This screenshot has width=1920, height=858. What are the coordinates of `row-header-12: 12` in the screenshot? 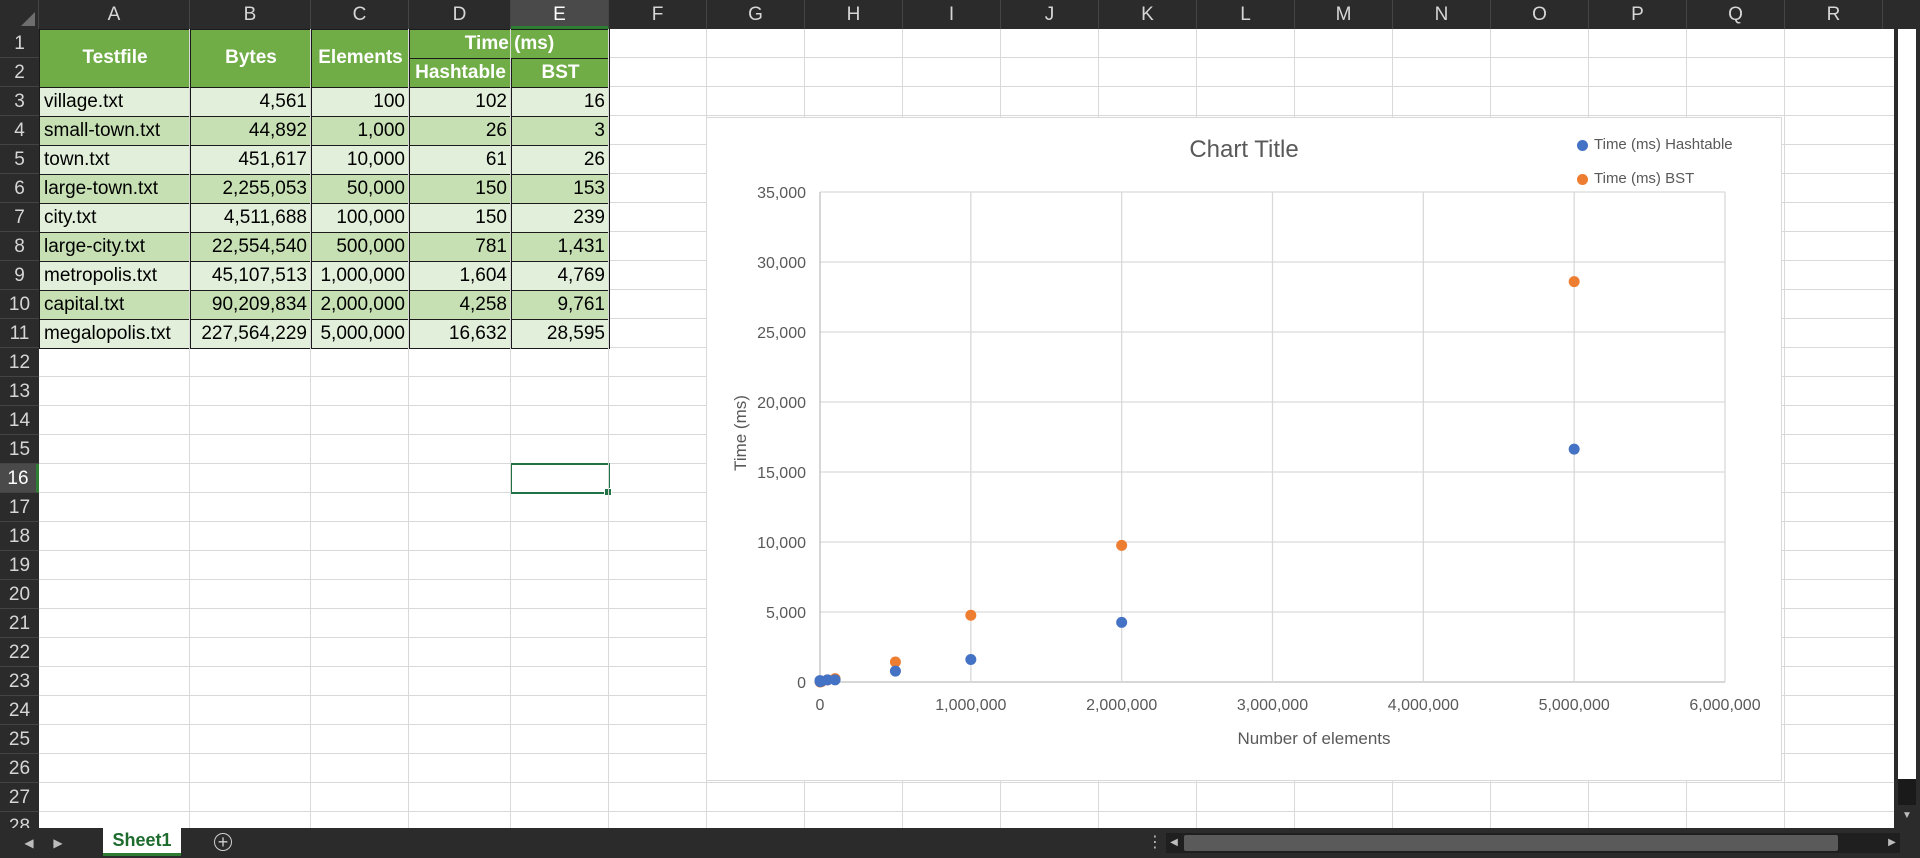 It's located at (19, 362).